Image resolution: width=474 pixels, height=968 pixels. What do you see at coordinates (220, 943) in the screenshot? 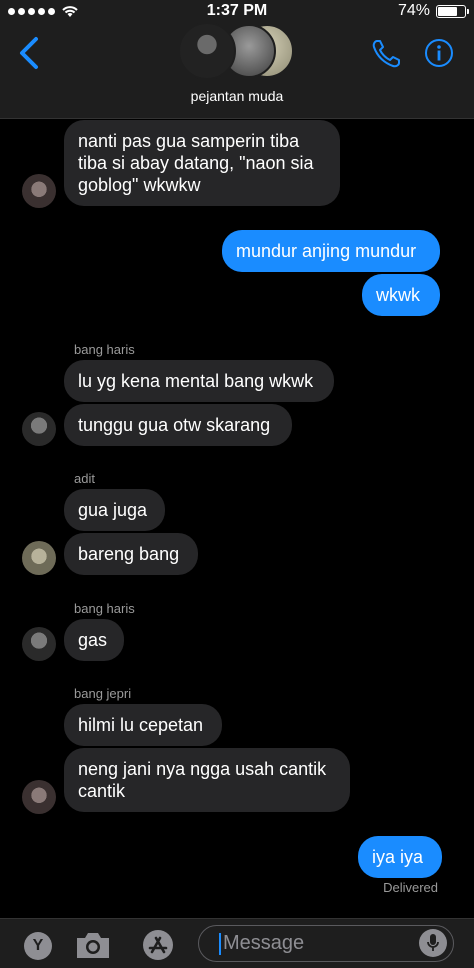
I see `text-caret` at bounding box center [220, 943].